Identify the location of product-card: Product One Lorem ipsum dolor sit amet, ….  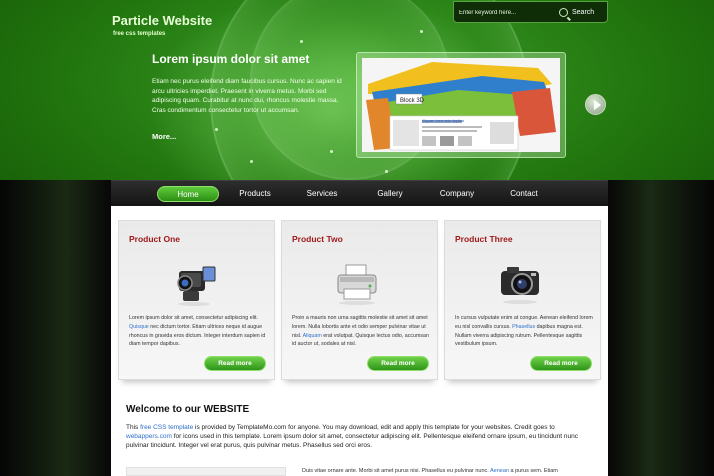
(196, 300).